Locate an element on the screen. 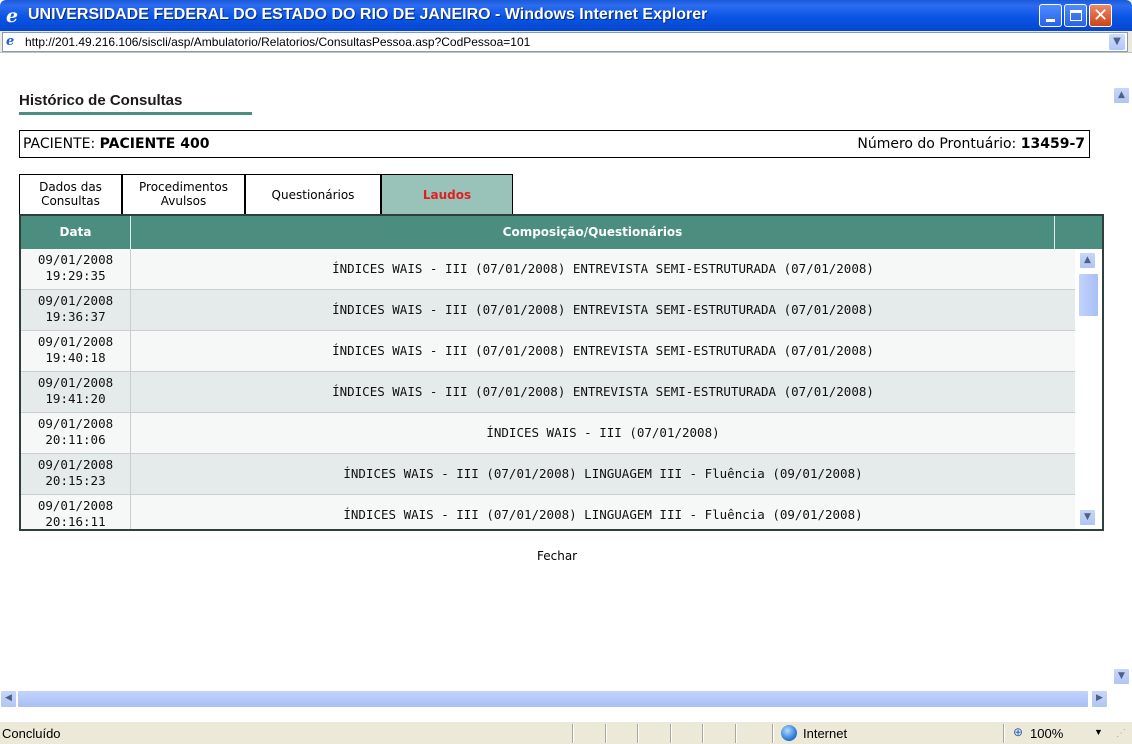 The width and height of the screenshot is (1132, 744). time-text: 19:40:18 is located at coordinates (75, 357).